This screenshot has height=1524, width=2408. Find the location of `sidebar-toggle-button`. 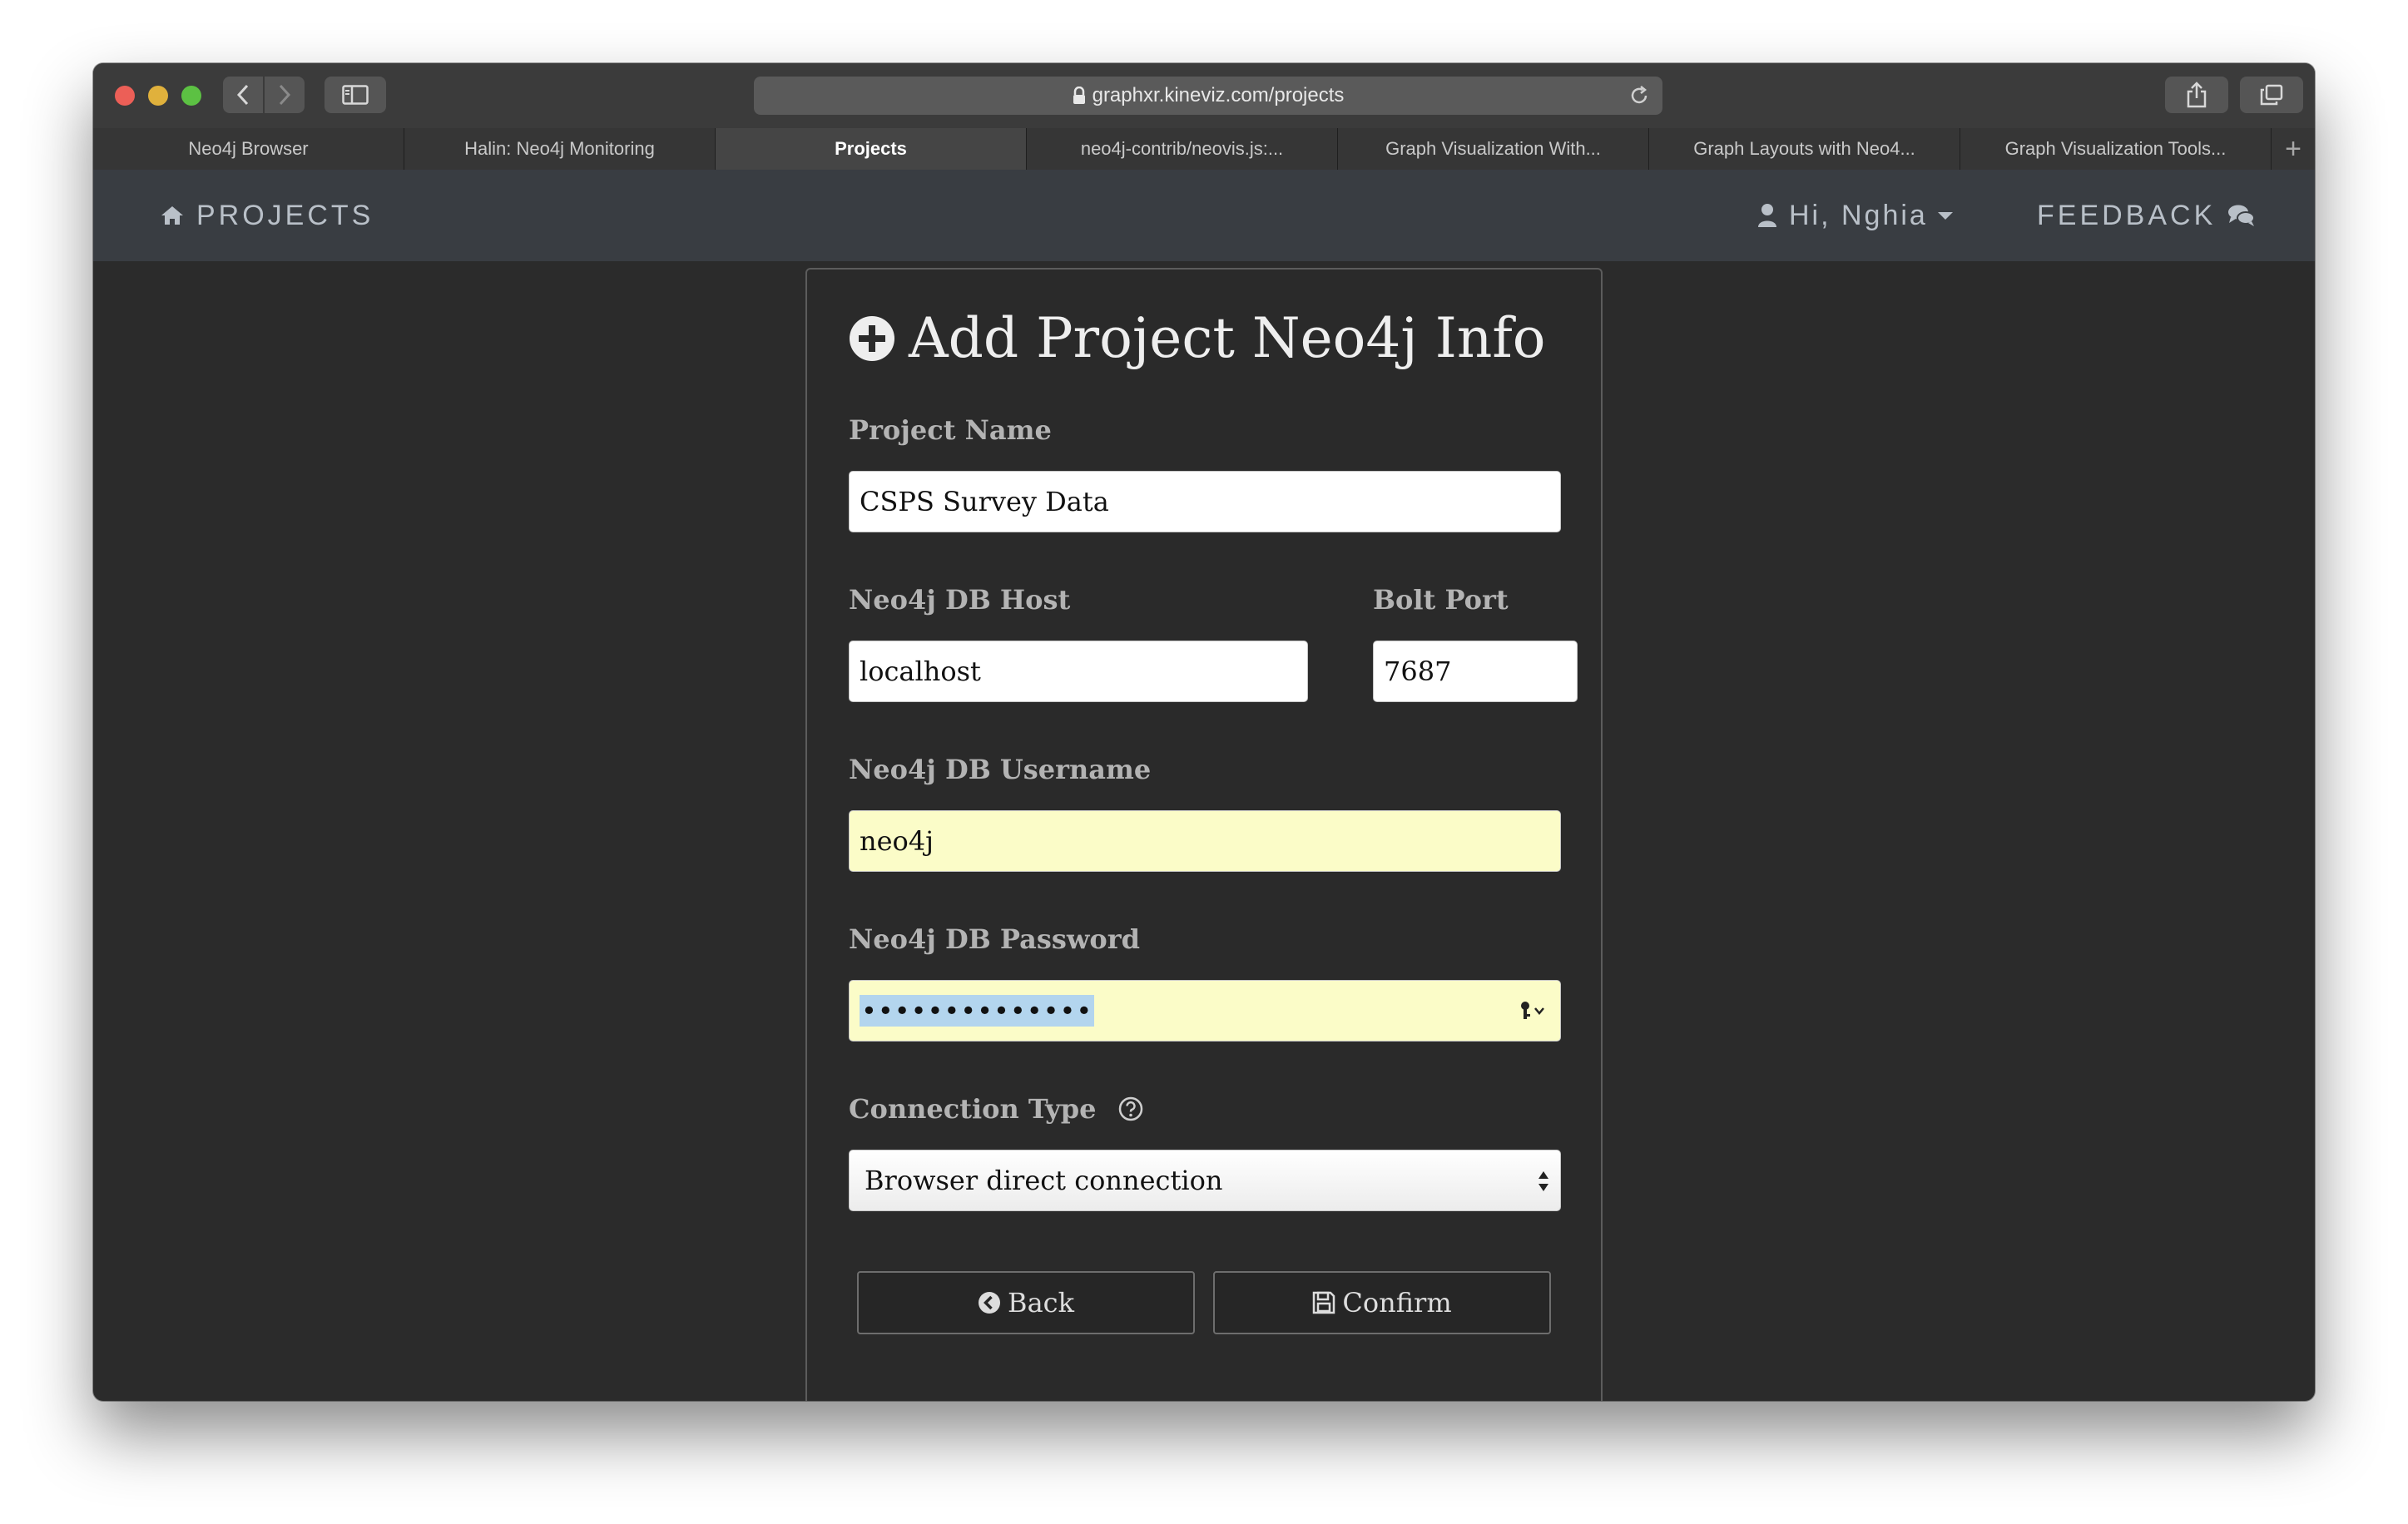

sidebar-toggle-button is located at coordinates (356, 95).